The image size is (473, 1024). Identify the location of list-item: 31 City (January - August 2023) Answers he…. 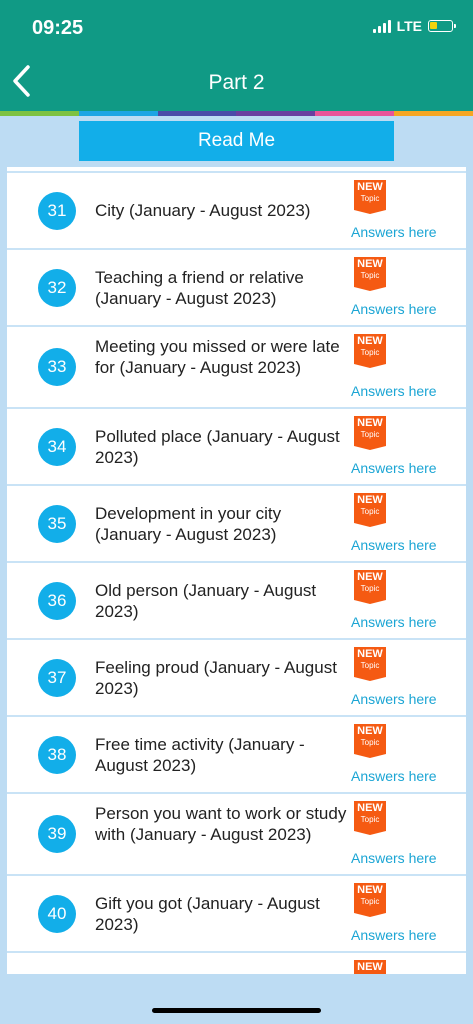
(236, 209).